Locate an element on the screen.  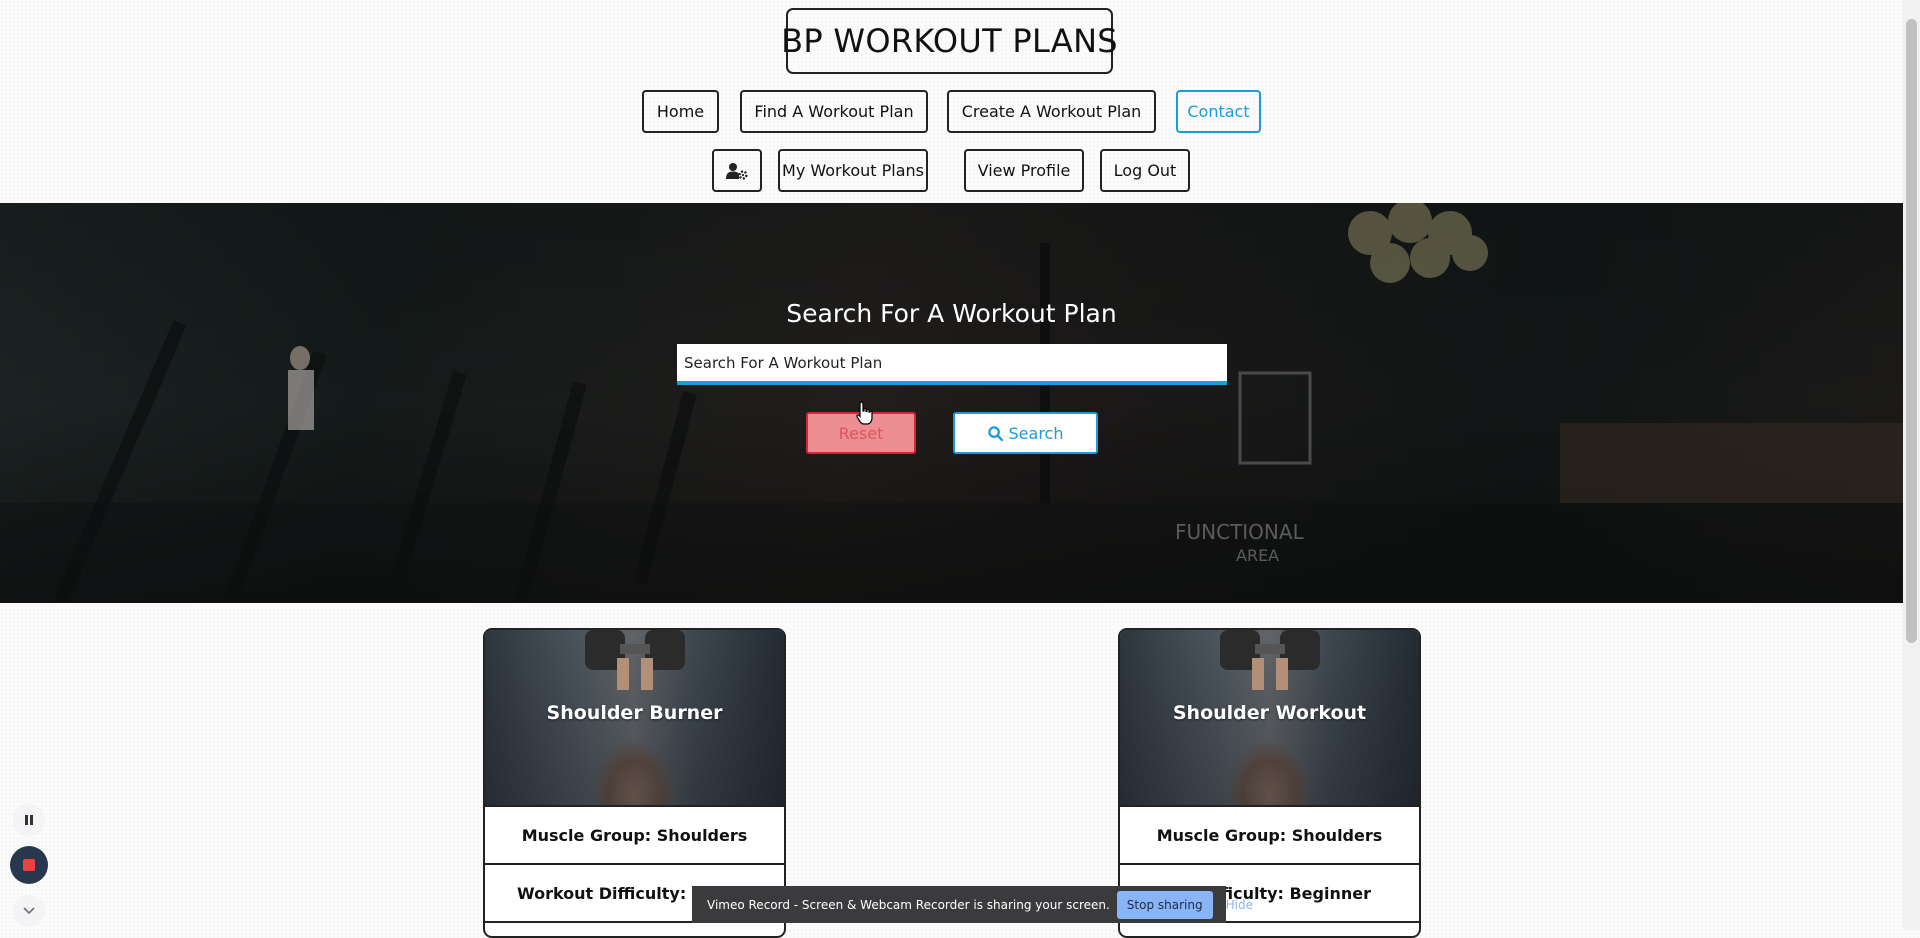
user-gear-icon is located at coordinates (737, 171).